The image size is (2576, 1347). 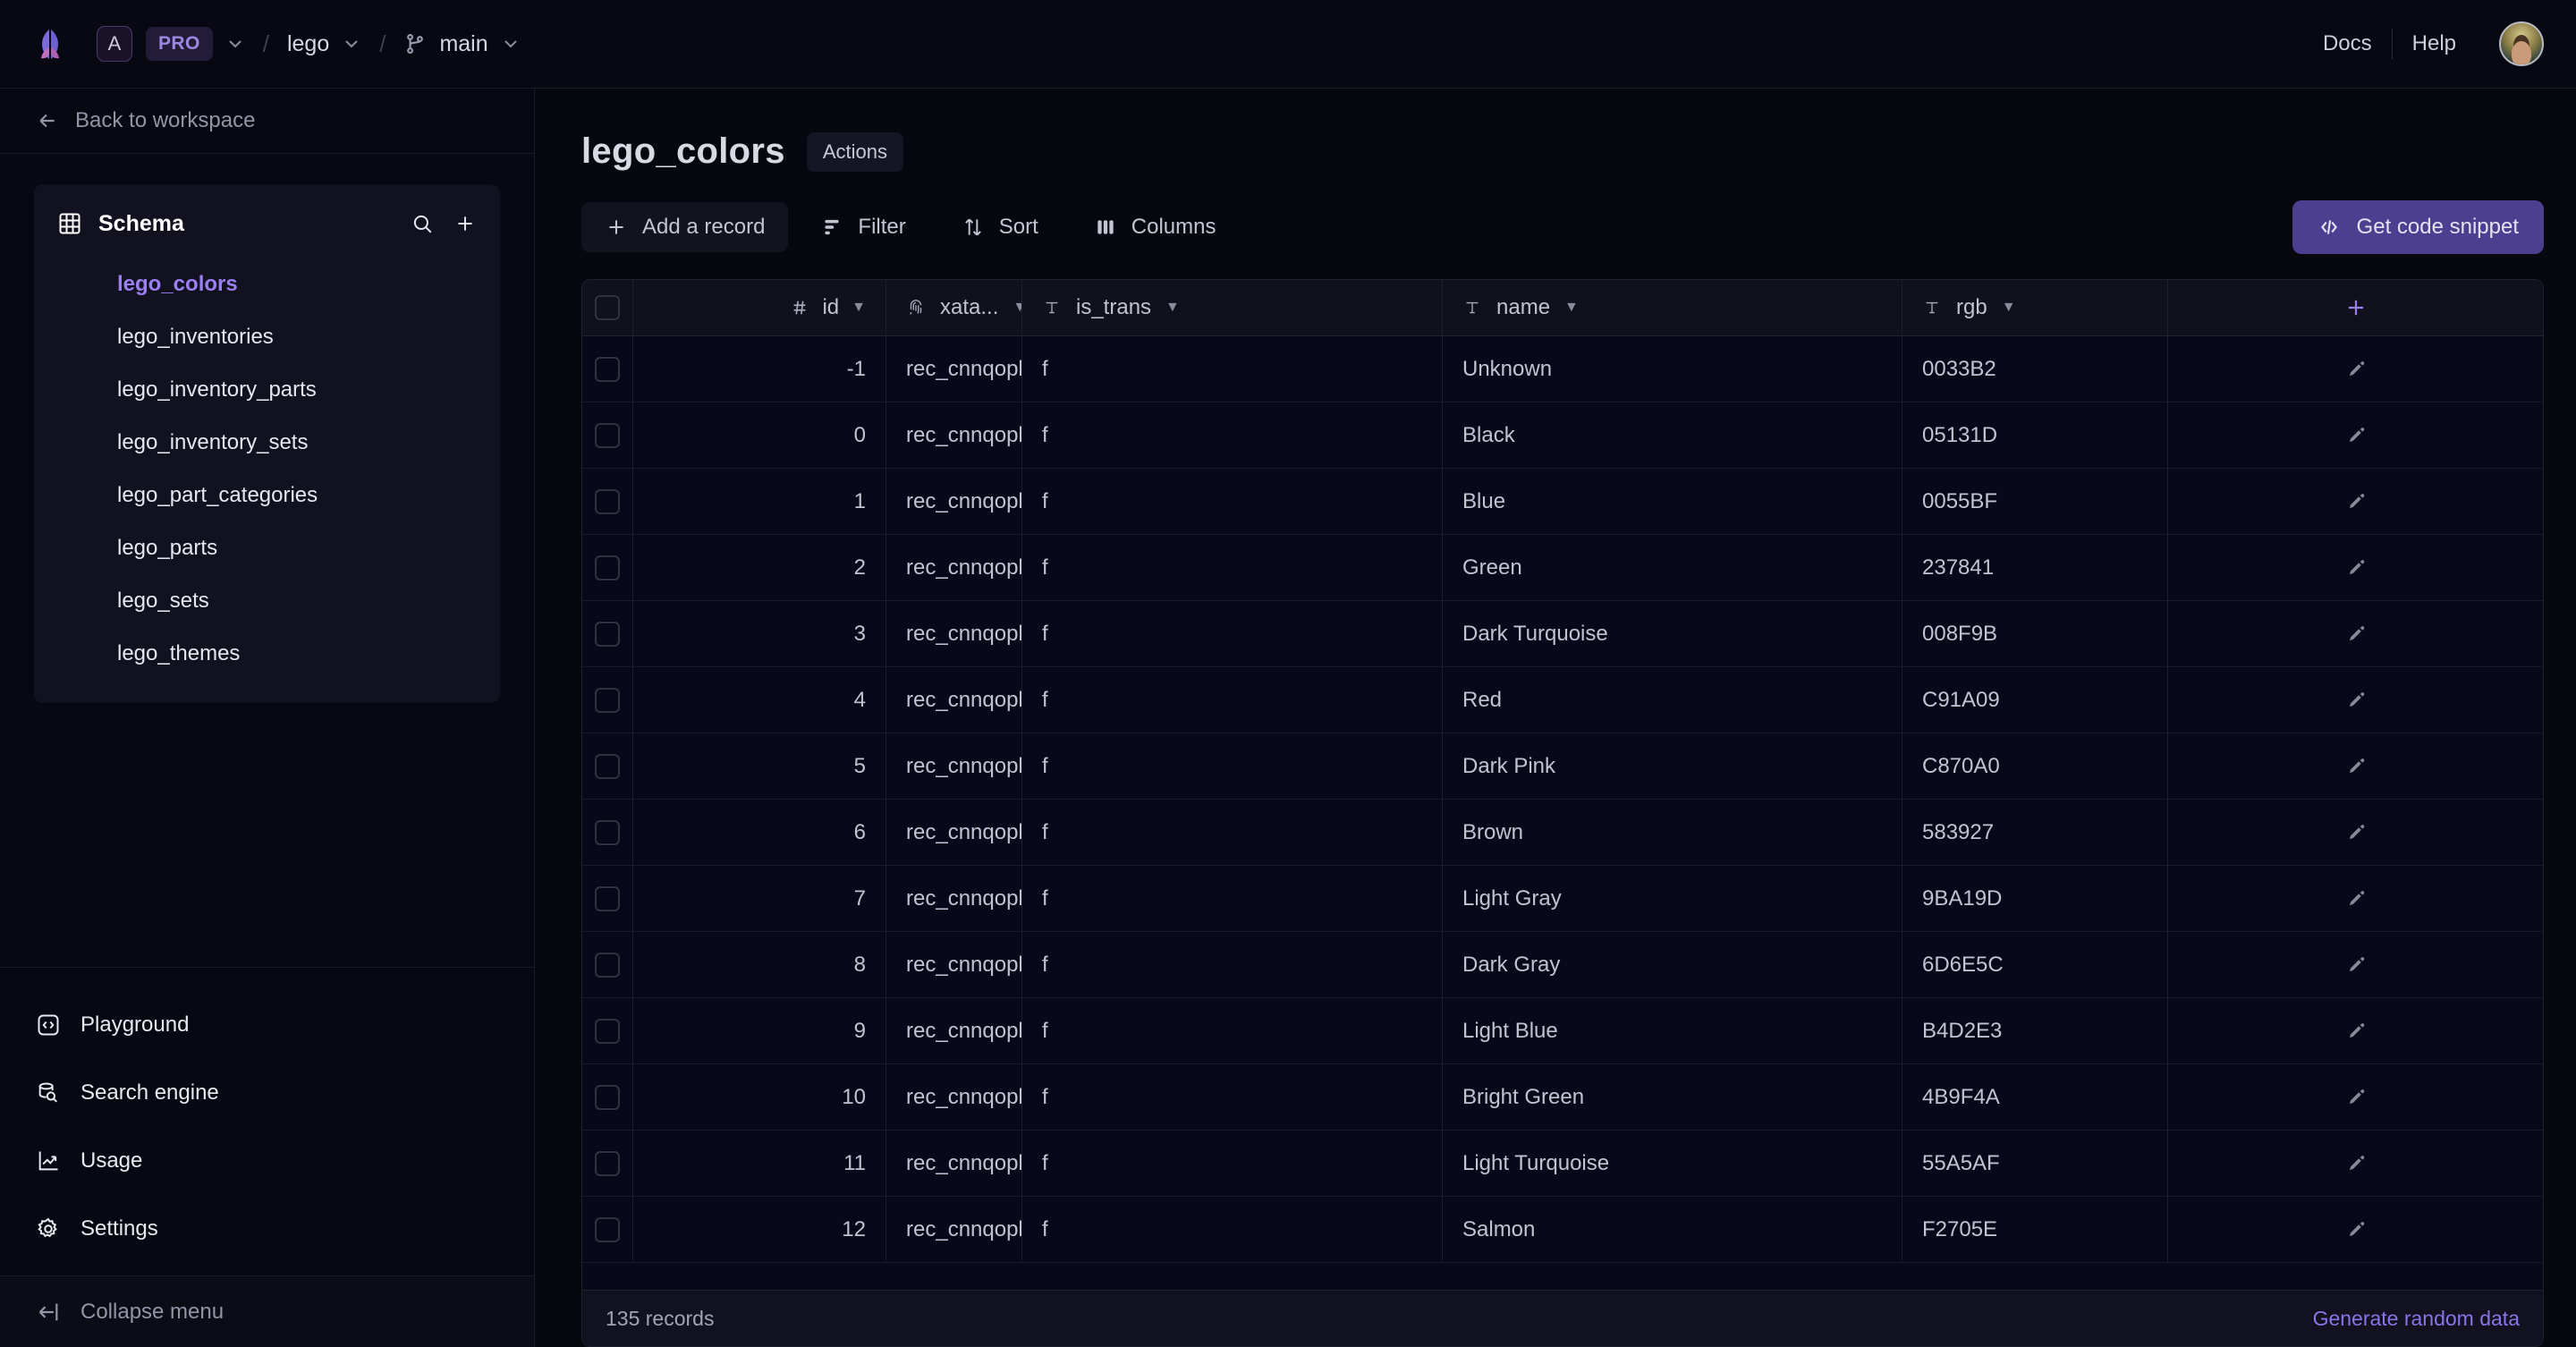 What do you see at coordinates (1232, 307) in the screenshot?
I see `column-header-is_trans: is_trans ▼` at bounding box center [1232, 307].